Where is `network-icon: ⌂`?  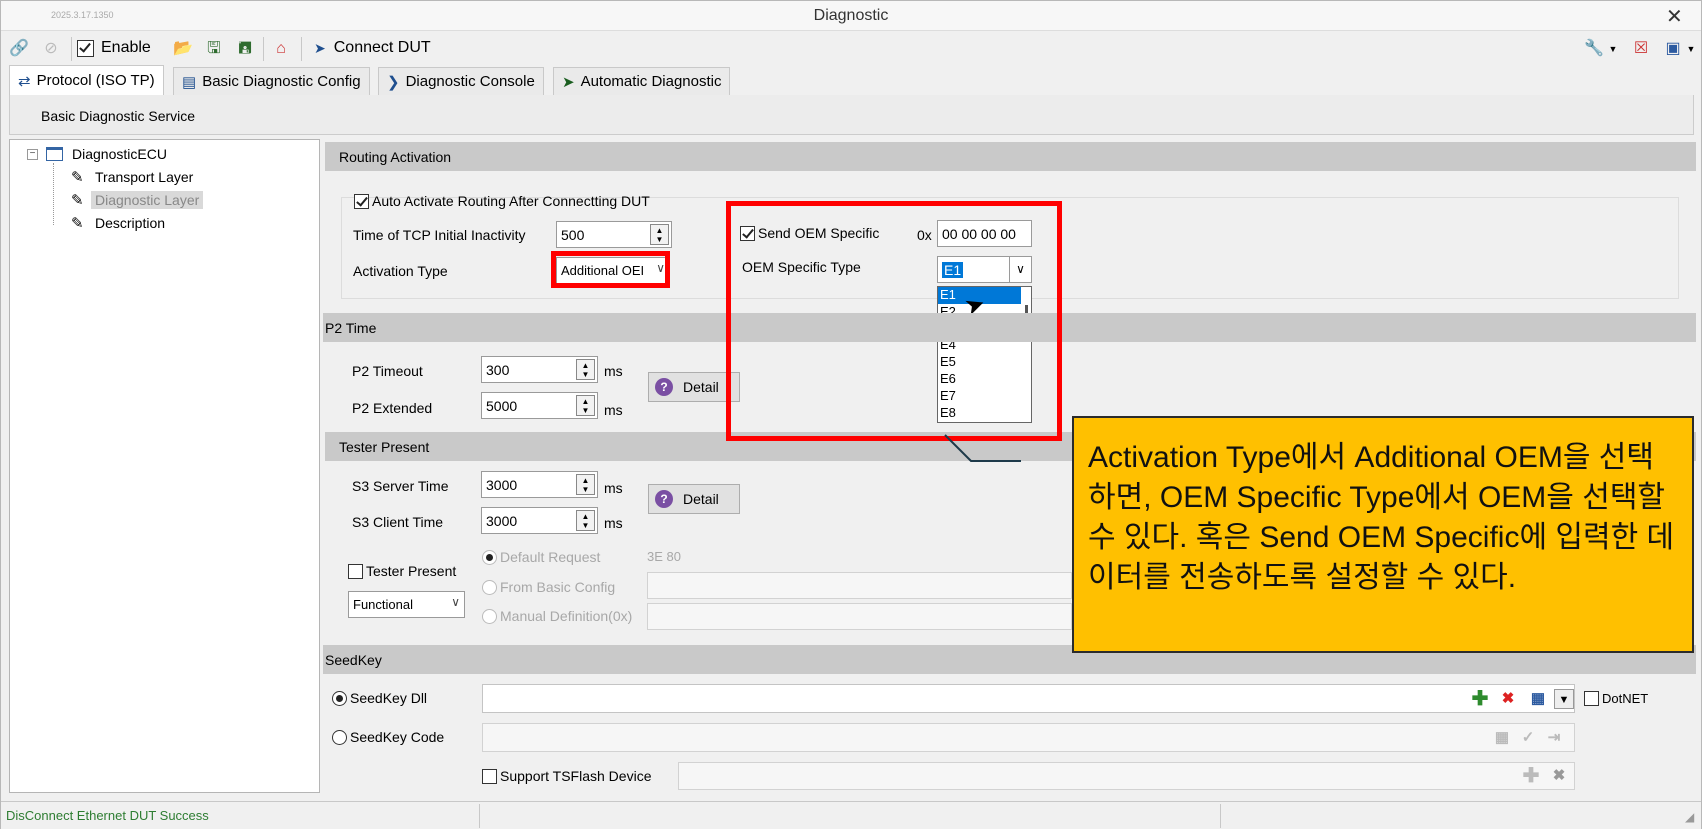
network-icon: ⌂ is located at coordinates (281, 49).